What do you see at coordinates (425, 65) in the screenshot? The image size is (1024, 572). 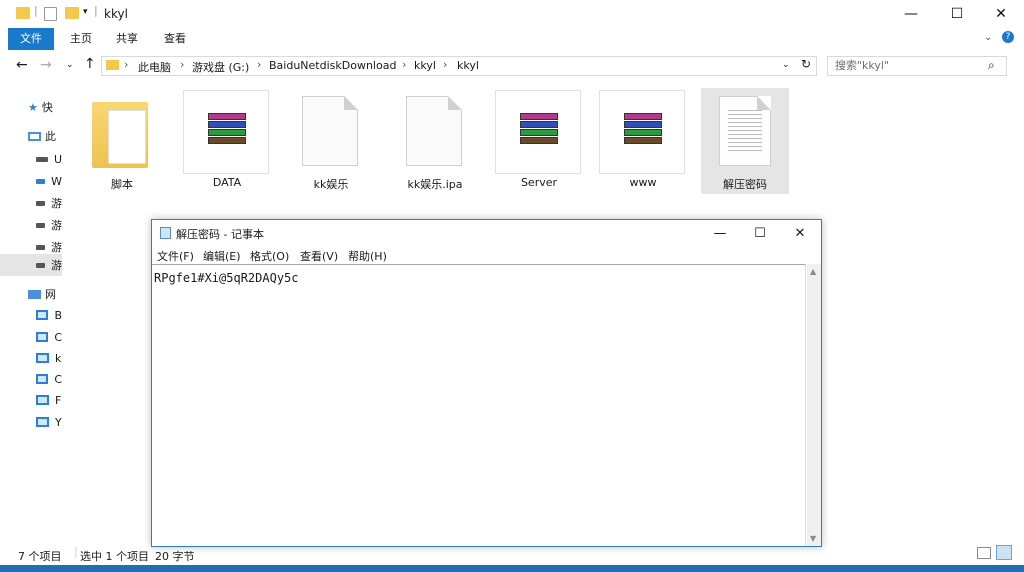 I see `breadcrumb-kkyl: kkyl` at bounding box center [425, 65].